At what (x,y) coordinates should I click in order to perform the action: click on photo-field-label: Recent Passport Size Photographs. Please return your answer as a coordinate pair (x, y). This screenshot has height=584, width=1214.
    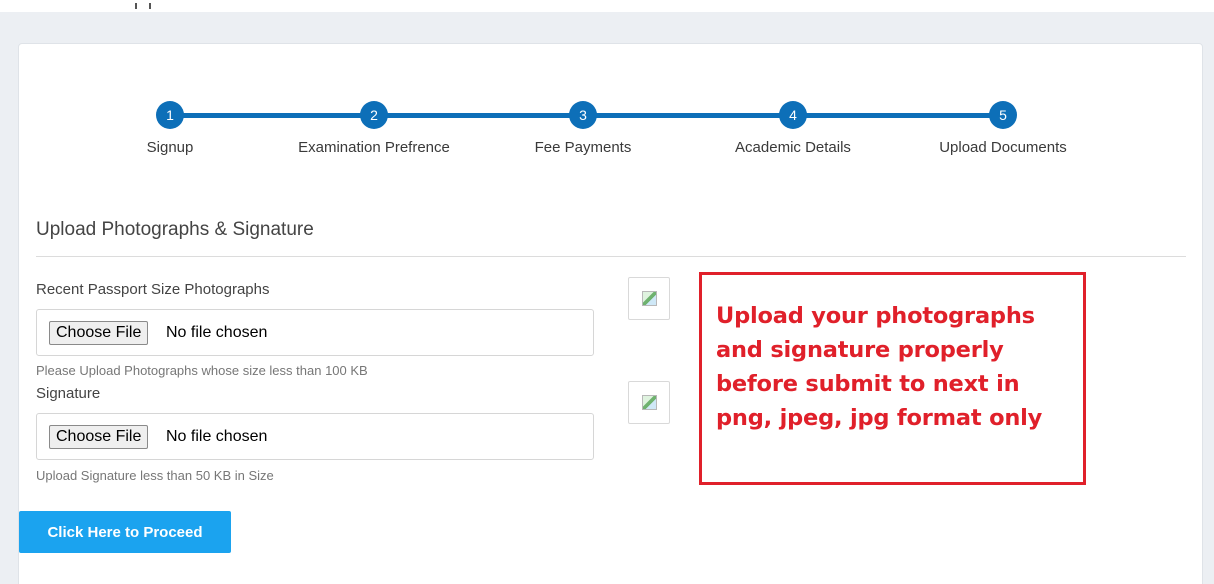
    Looking at the image, I should click on (153, 289).